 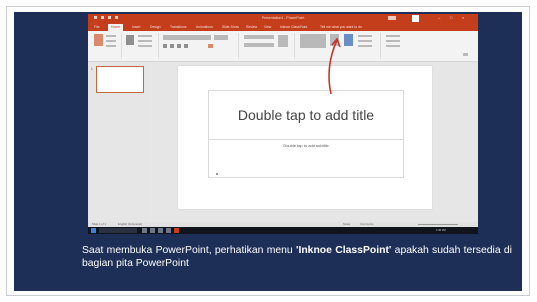 I want to click on thumbnail-number: 1, so click(x=92, y=69).